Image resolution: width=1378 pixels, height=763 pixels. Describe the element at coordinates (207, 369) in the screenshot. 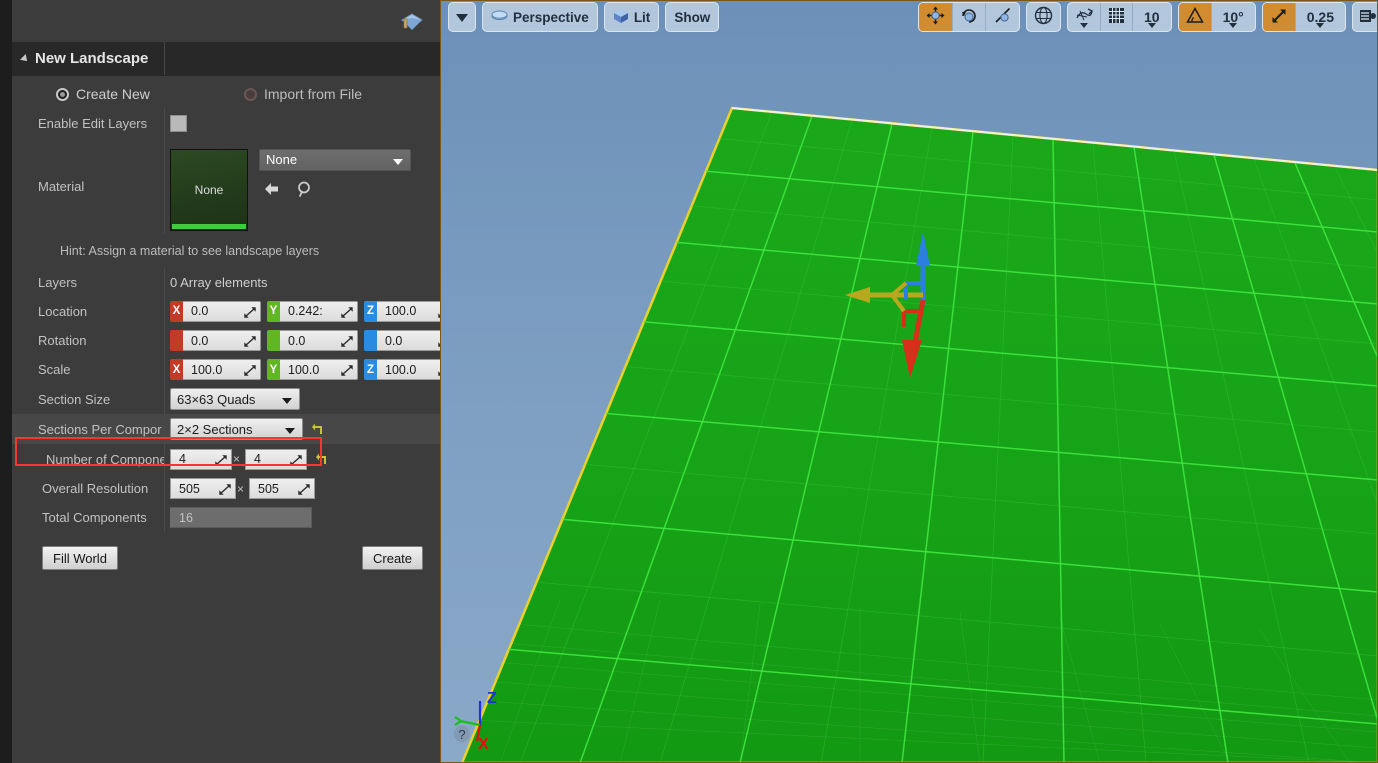

I see `scale-x-value: 100.0` at that location.